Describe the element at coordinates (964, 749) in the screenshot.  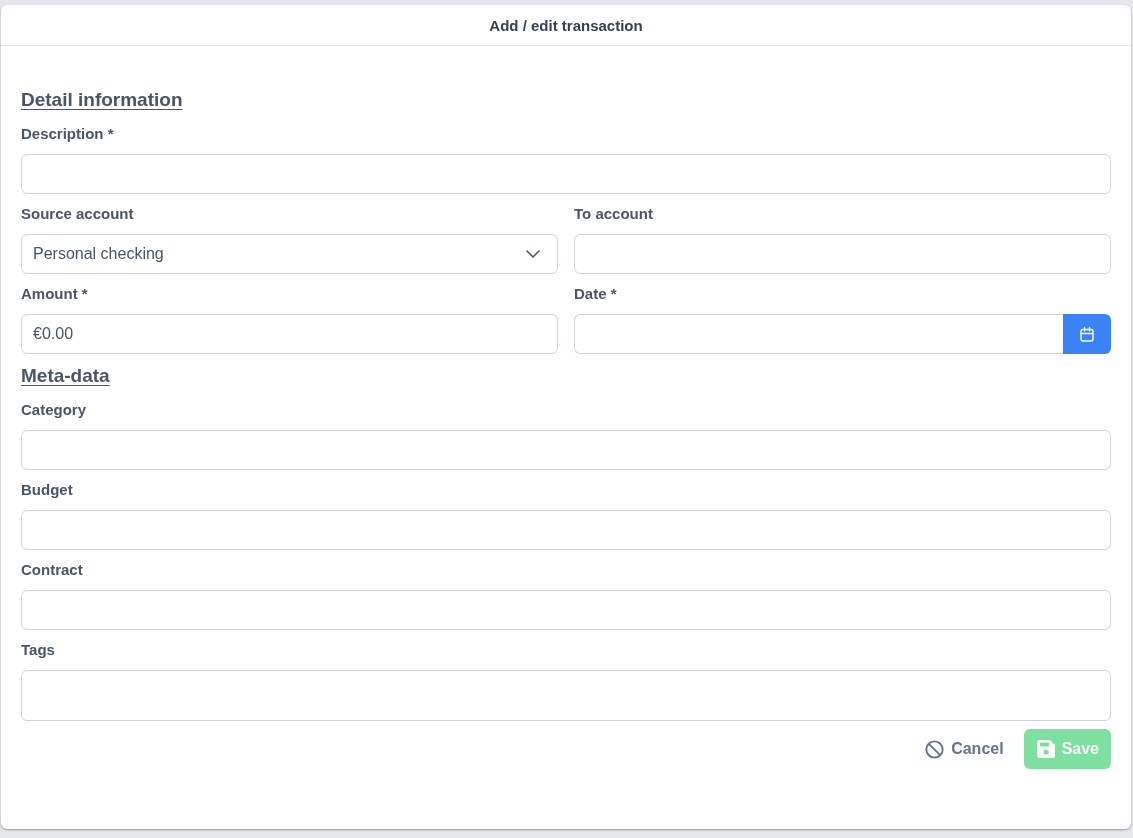
I see `cancel-button: Cancel` at that location.